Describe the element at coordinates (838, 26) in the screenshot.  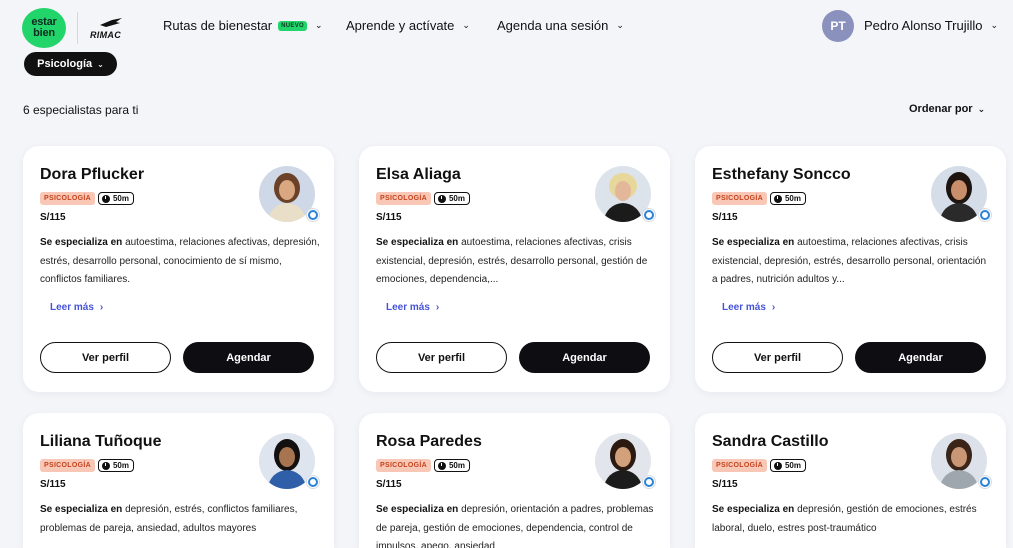
I see `user-avatar: PT` at that location.